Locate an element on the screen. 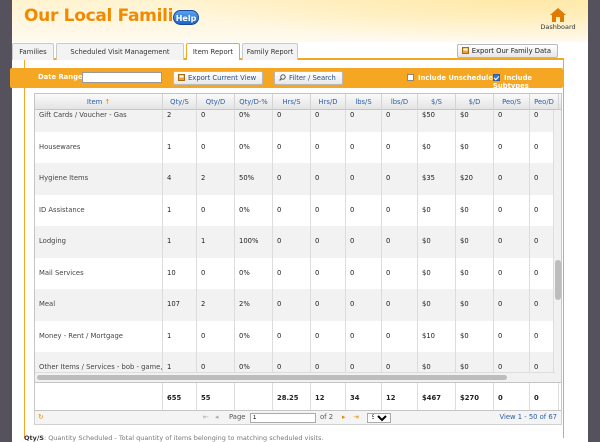 The width and height of the screenshot is (600, 442). column-header-s: $/S is located at coordinates (437, 102).